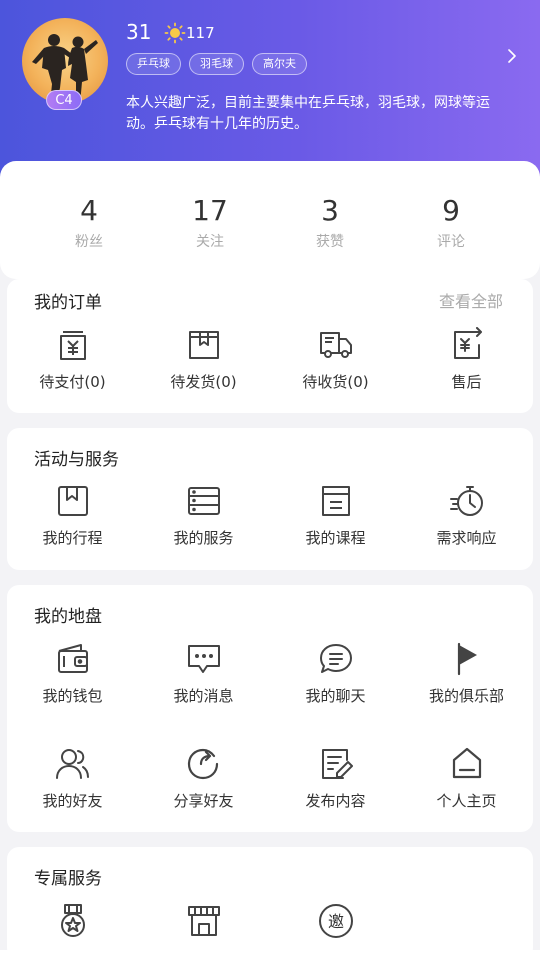 The image size is (540, 960). I want to click on sun-icon, so click(175, 33).